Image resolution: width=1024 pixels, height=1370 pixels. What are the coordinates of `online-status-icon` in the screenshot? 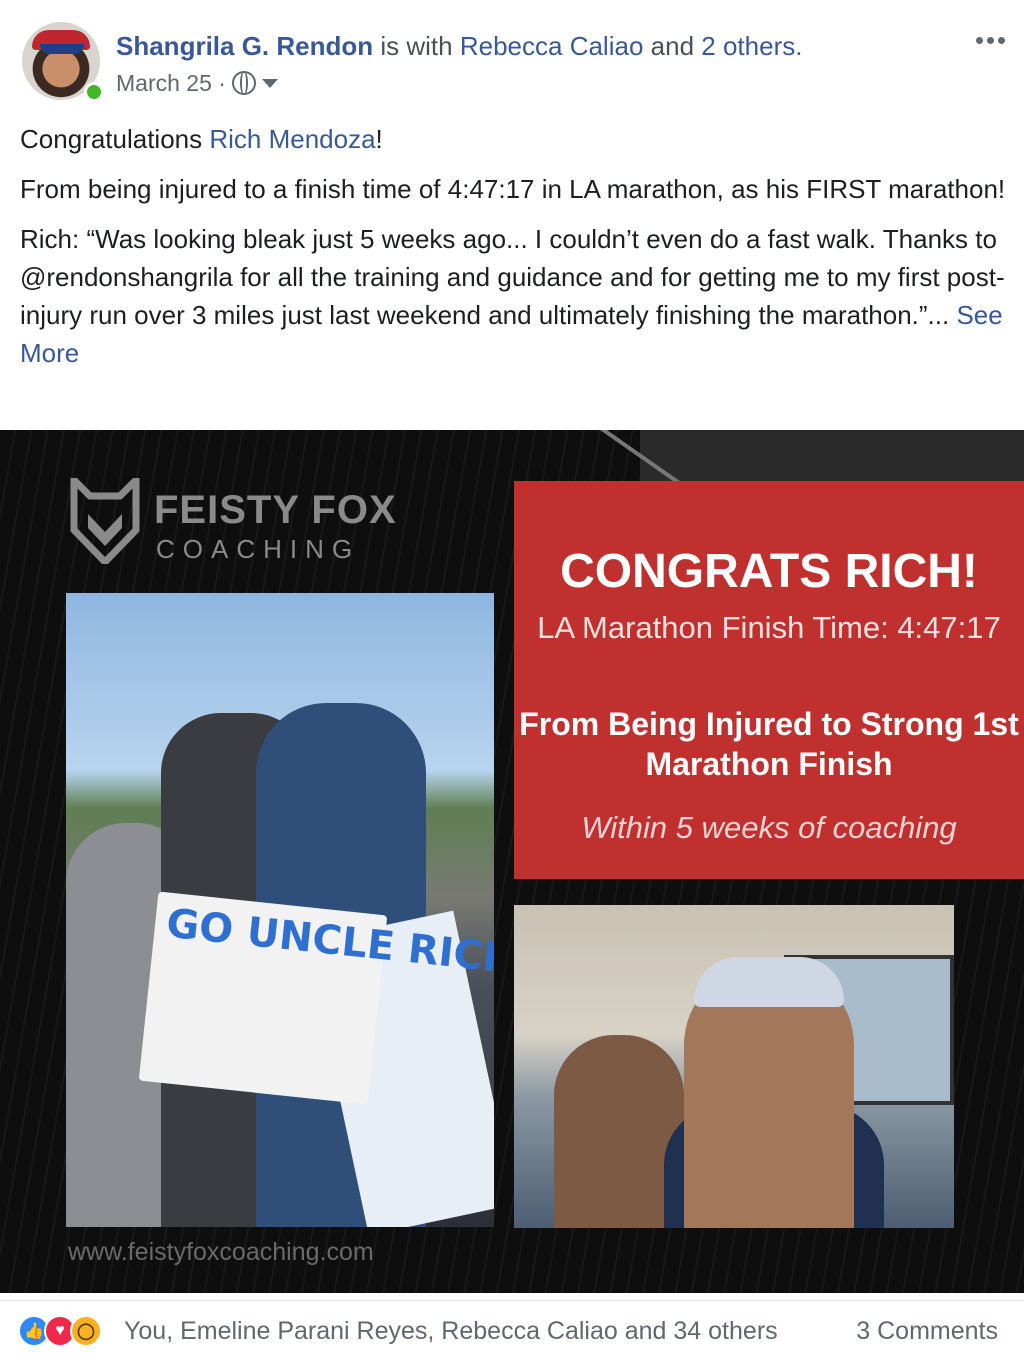 It's located at (94, 92).